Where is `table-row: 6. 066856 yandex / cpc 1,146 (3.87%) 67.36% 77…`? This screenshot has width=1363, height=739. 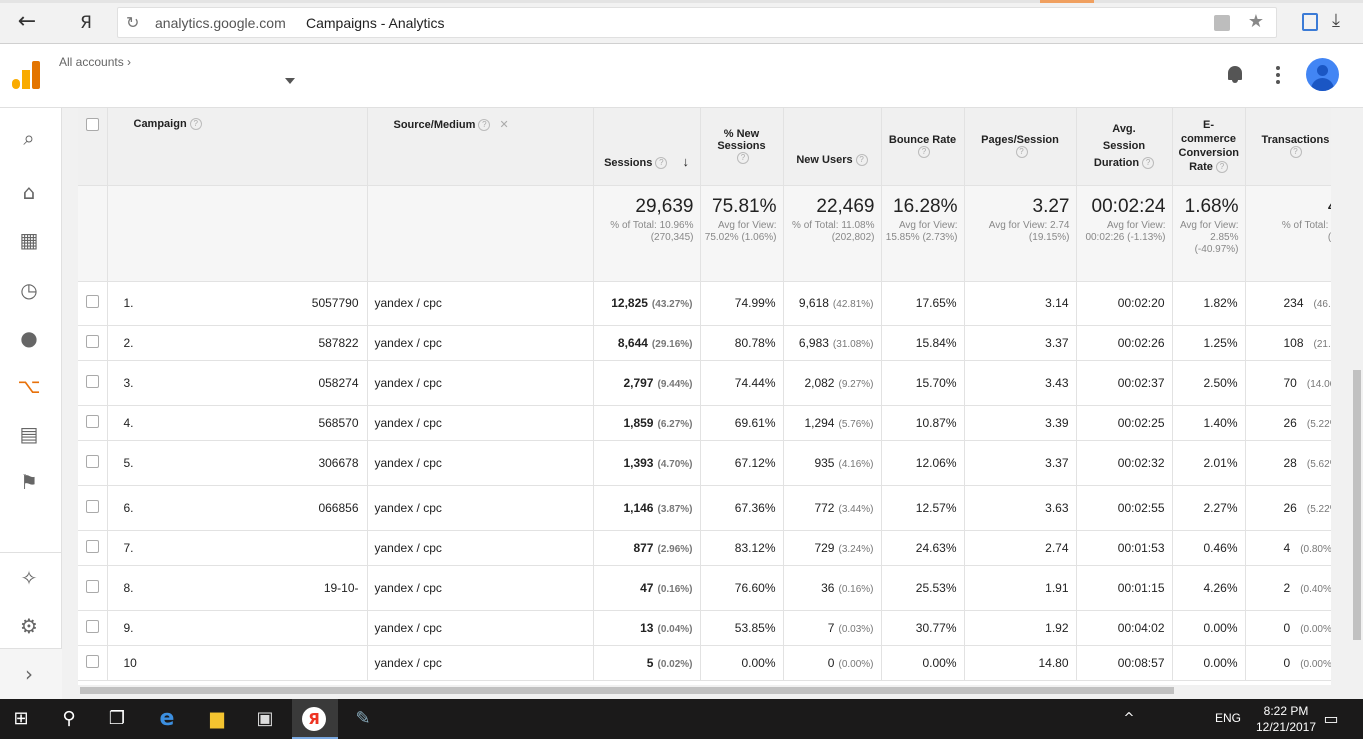
table-row: 6. 066856 yandex / cpc 1,146 (3.87%) 67.36% 77… is located at coordinates (704, 508).